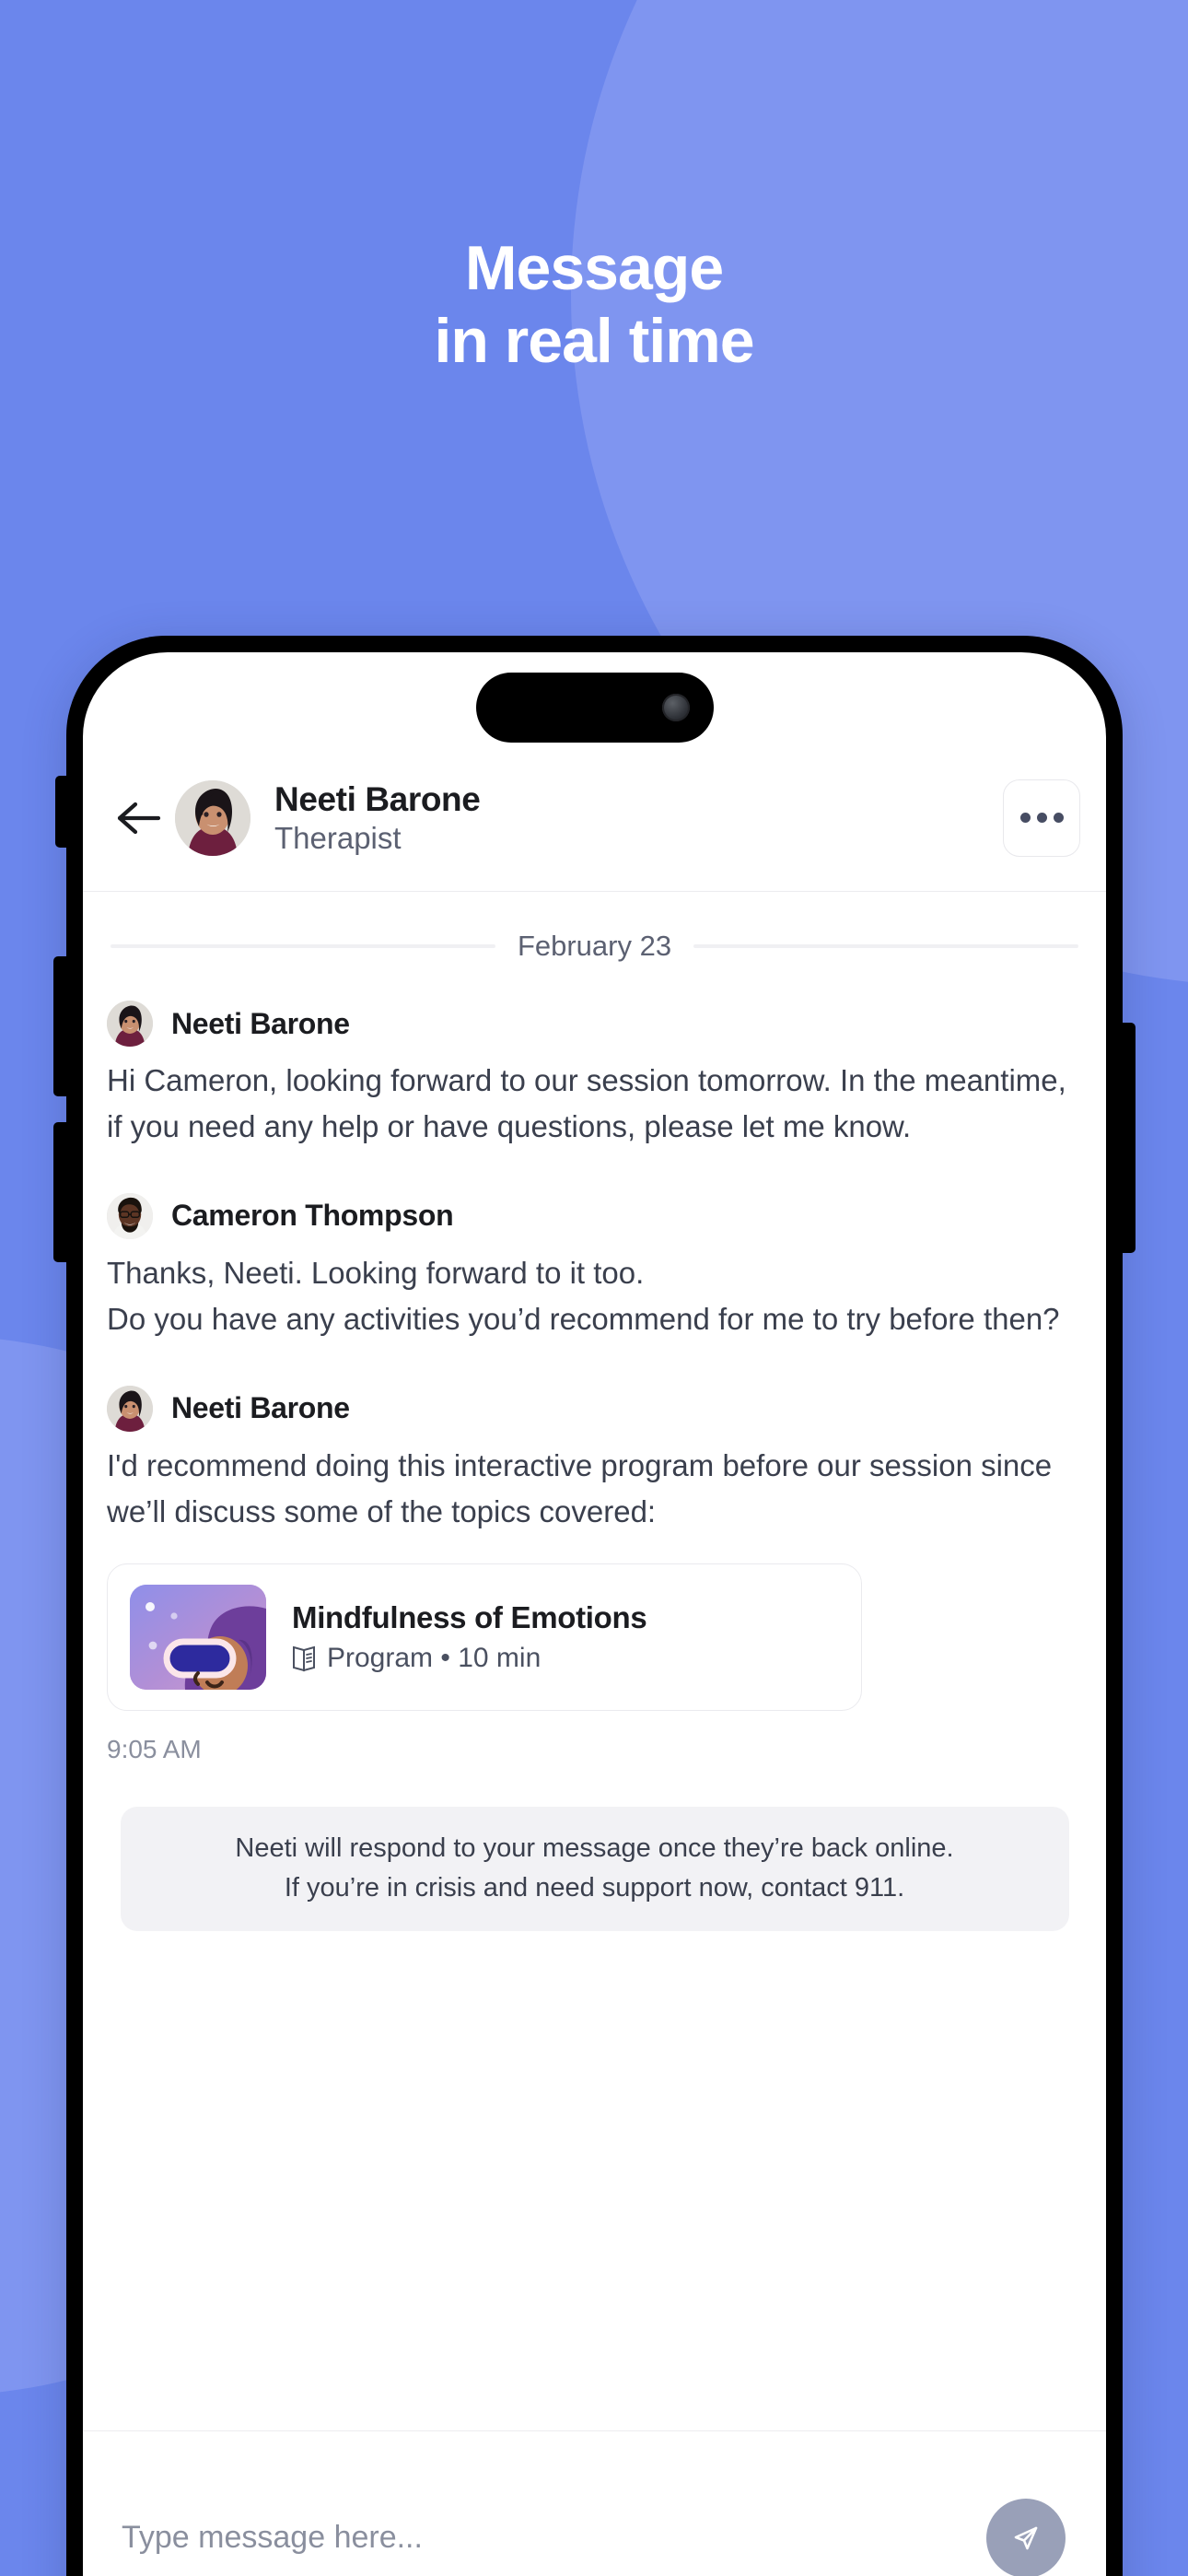  Describe the element at coordinates (154, 1748) in the screenshot. I see `message-timestamp: 9:05 AM` at that location.